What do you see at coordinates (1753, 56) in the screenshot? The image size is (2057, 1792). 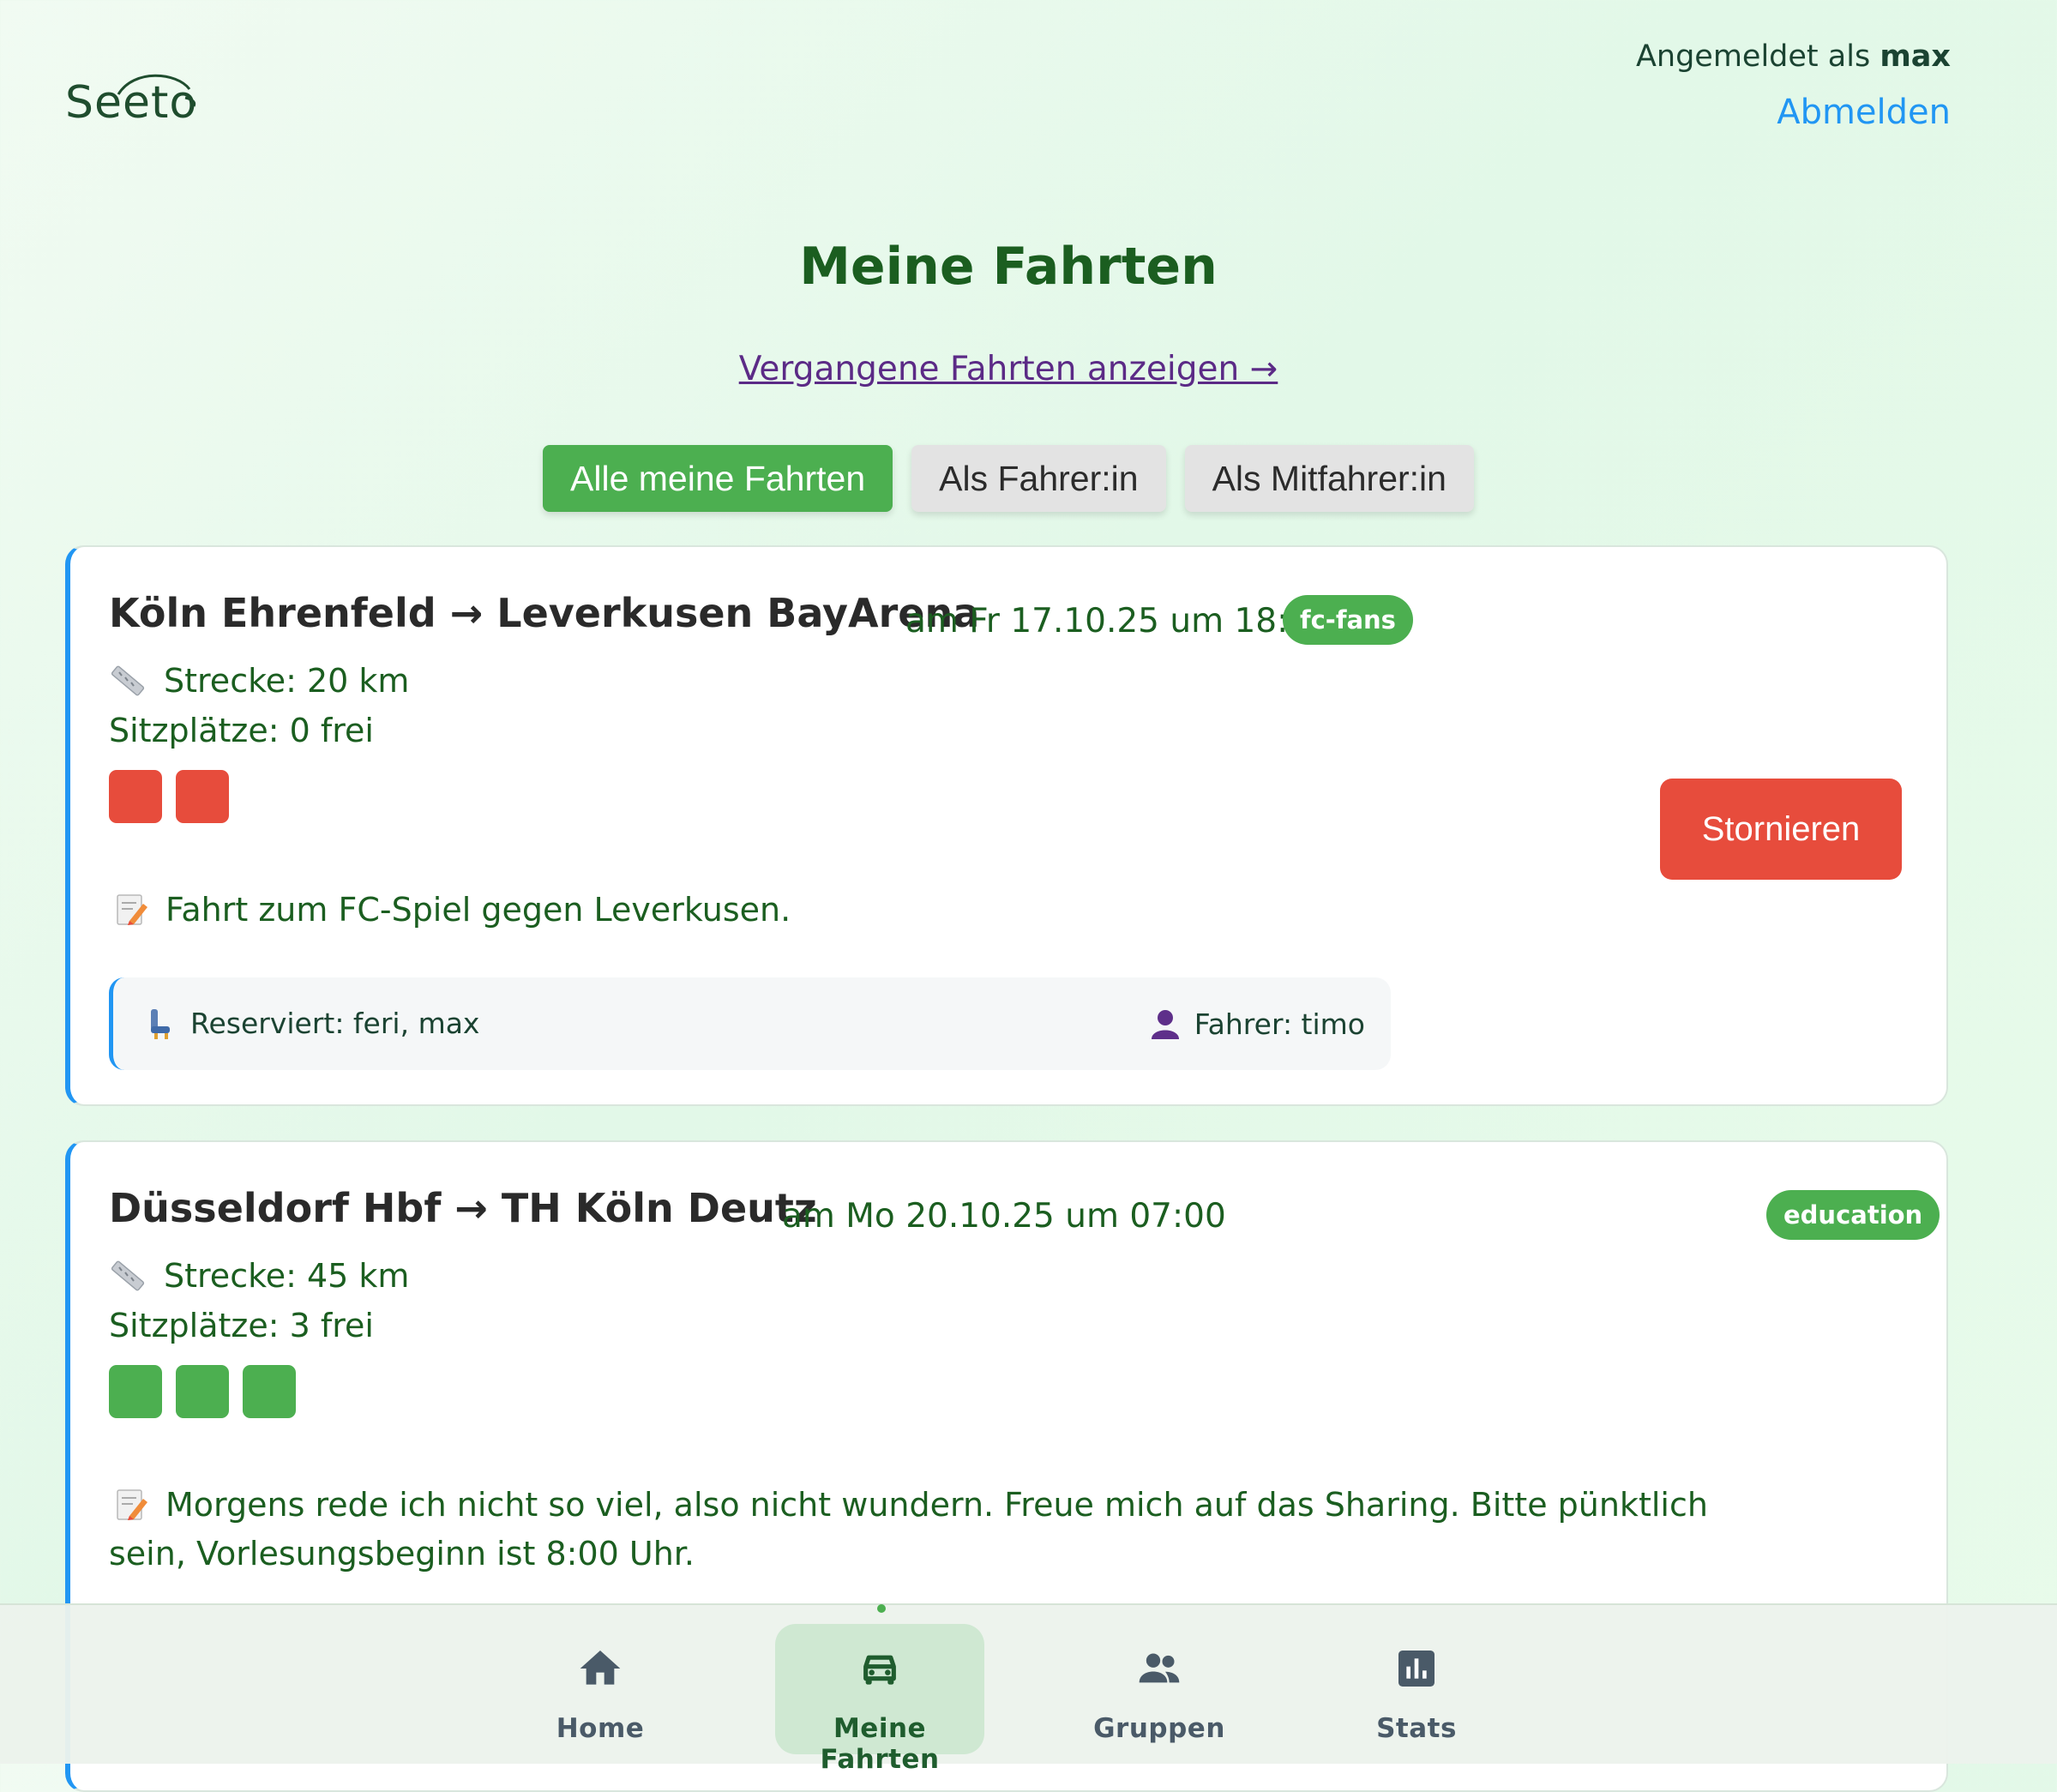 I see `logged-in-label: Angemeldet als` at bounding box center [1753, 56].